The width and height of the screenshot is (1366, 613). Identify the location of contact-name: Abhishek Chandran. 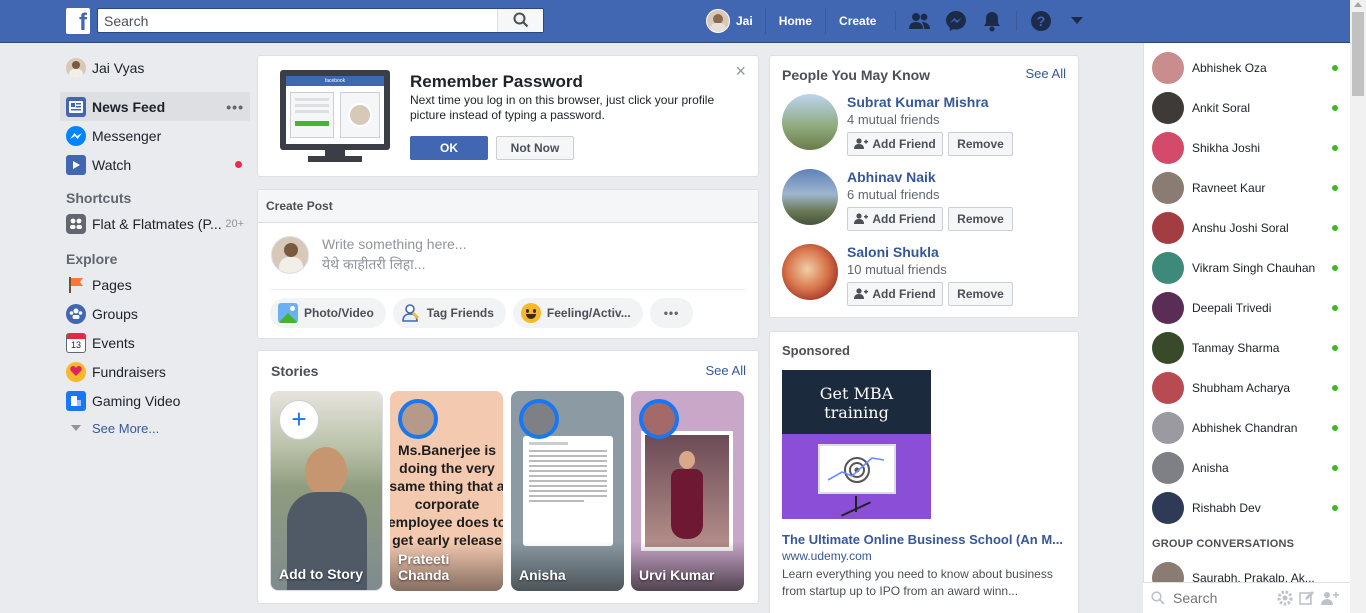
(1245, 428).